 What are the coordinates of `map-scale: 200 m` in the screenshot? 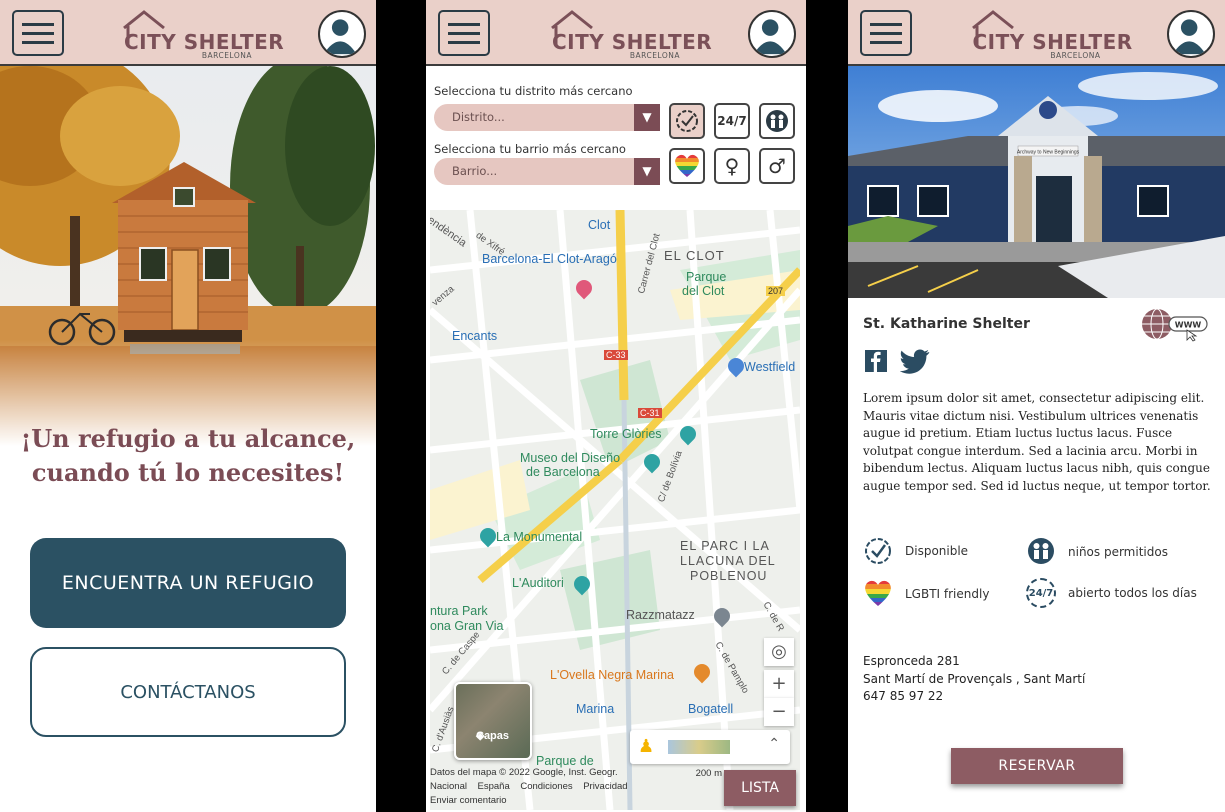 It's located at (708, 773).